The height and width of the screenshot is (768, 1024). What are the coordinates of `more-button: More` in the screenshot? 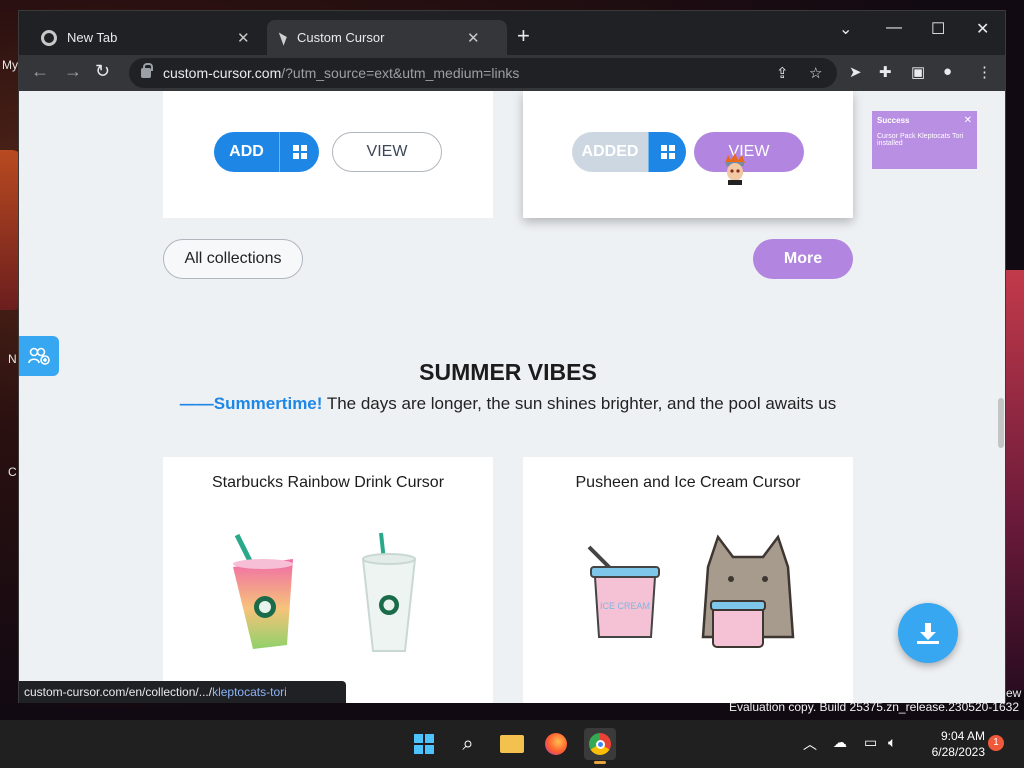 It's located at (803, 259).